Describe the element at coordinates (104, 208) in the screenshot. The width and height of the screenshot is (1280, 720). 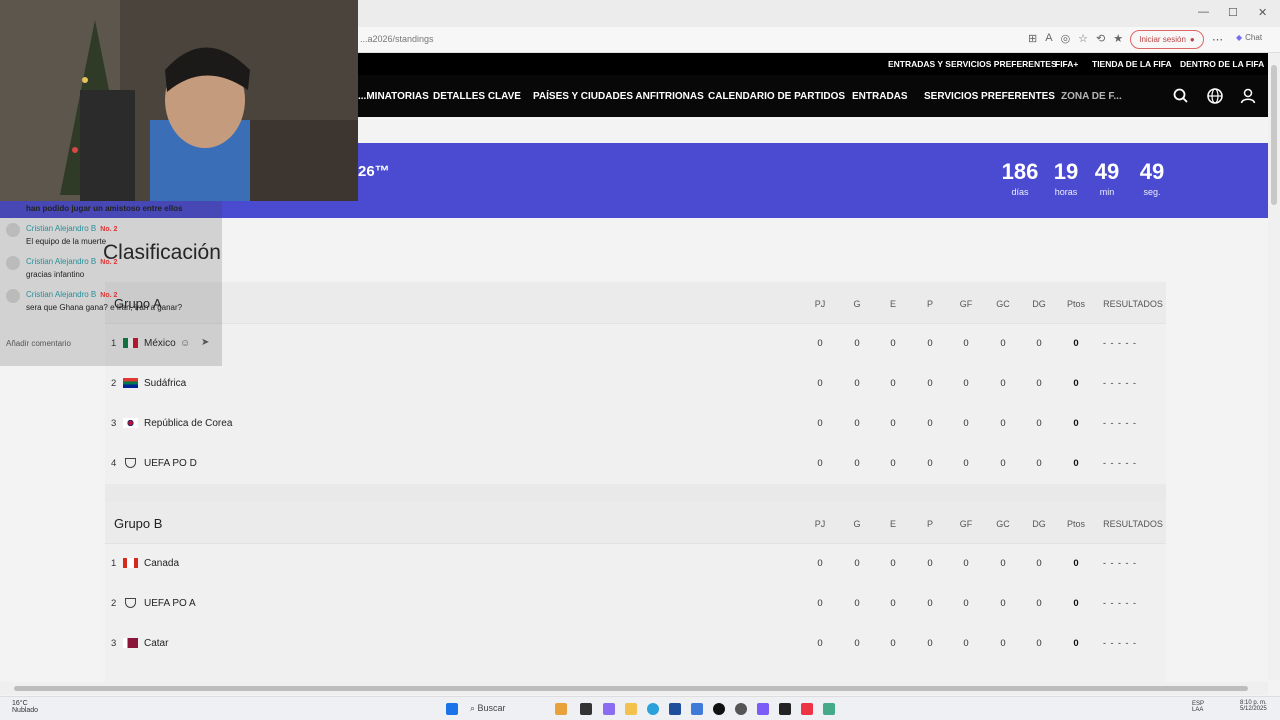
I see `chat-message: han podido jugar un amistoso entre ellos` at that location.